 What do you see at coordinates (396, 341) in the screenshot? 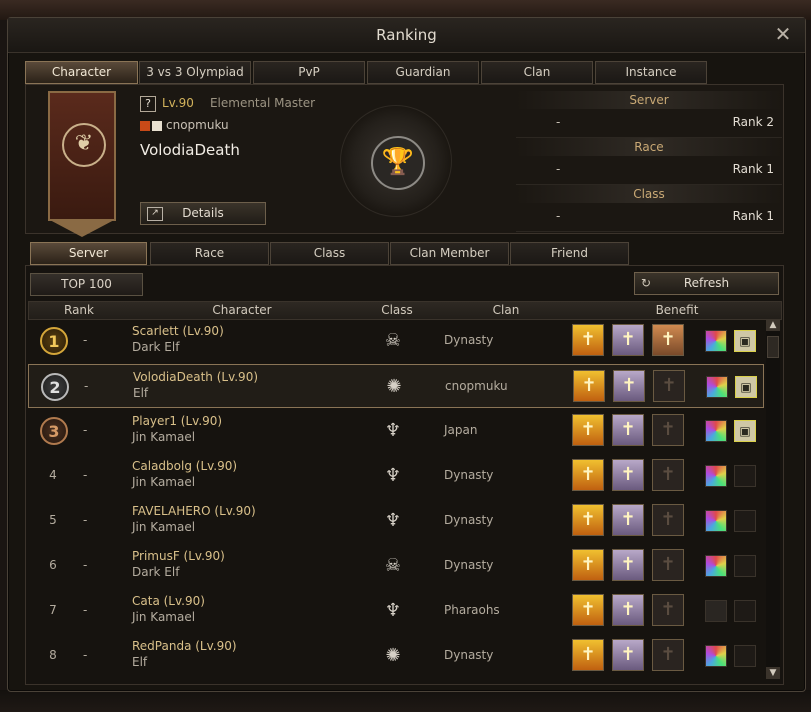
I see `table-row: 1- Scarlett (Lv.90) Dark Elf ☠ Dynasty ✝ ✝ ✝ ▣` at bounding box center [396, 341].